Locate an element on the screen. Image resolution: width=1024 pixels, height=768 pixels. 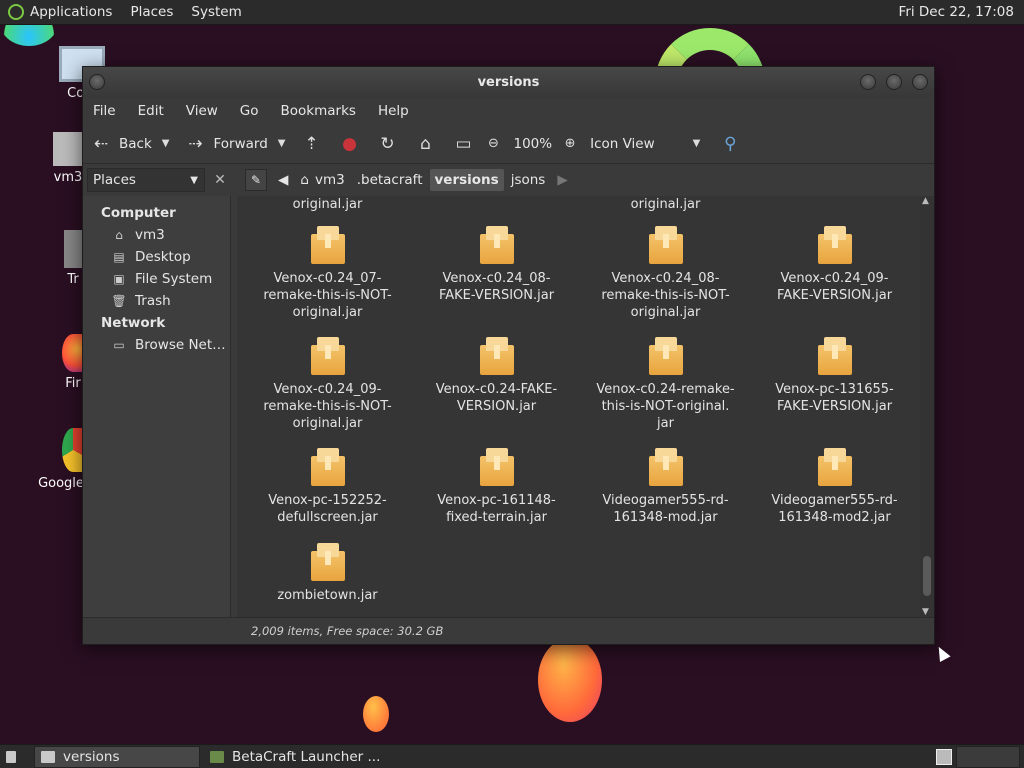
forward-arrow-icon: ⇢ is located at coordinates (195, 143).